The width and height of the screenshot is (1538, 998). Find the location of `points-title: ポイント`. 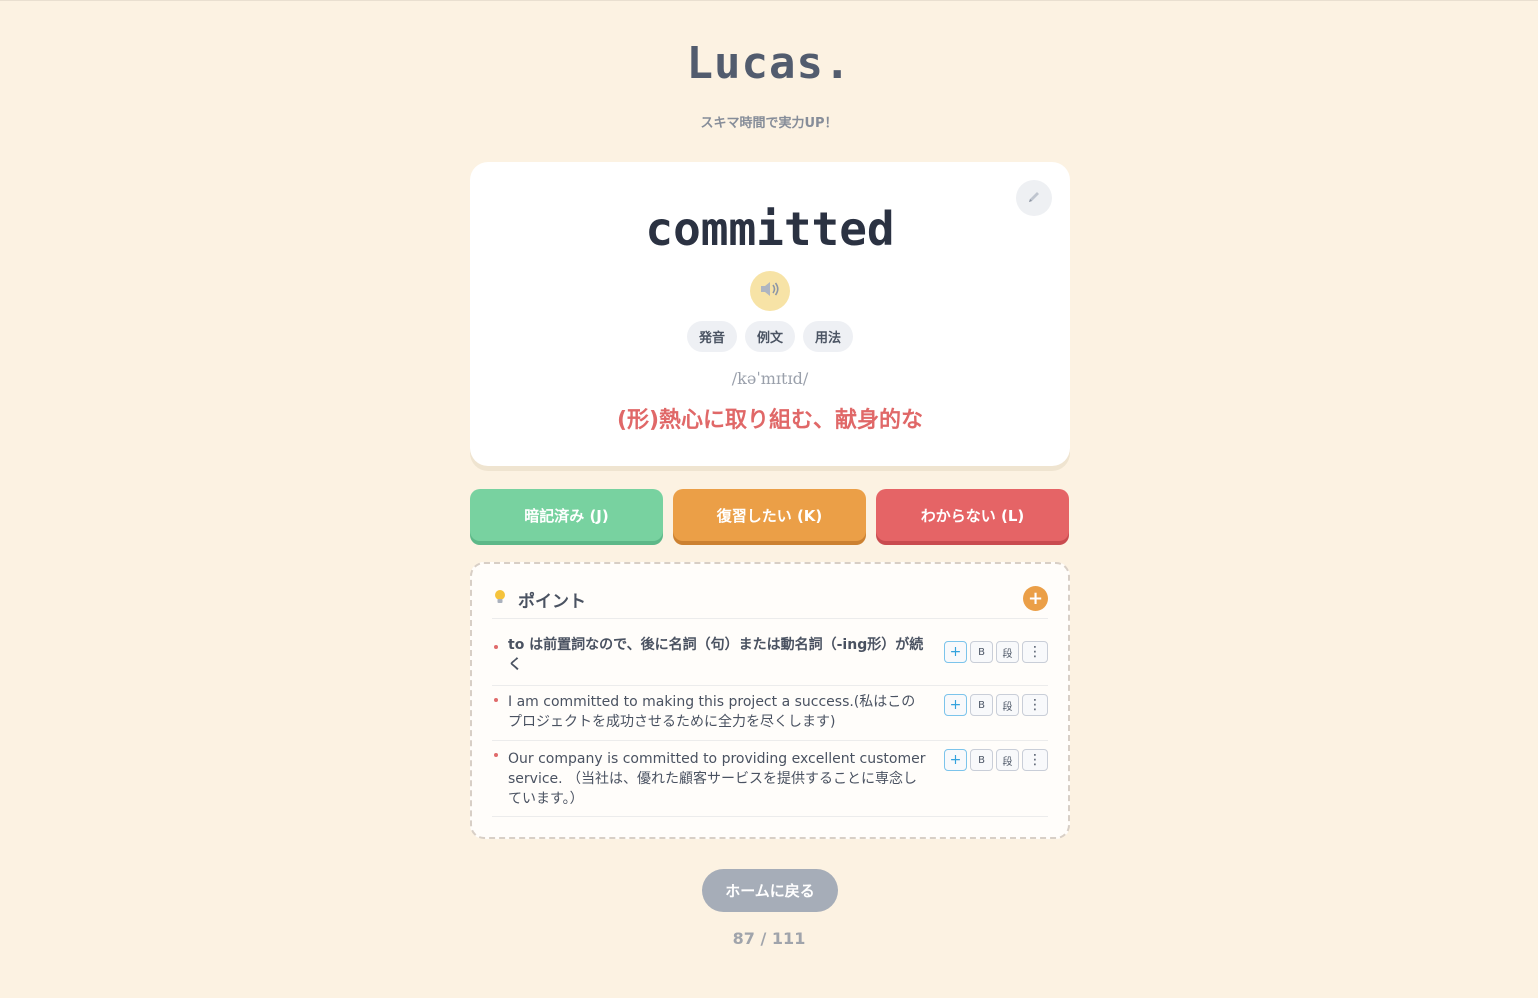

points-title: ポイント is located at coordinates (552, 601).